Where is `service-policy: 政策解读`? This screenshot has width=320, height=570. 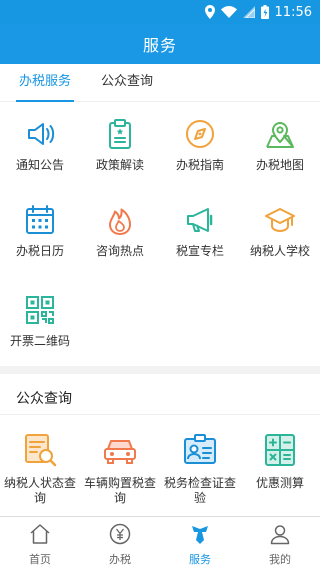 service-policy: 政策解读 is located at coordinates (120, 153).